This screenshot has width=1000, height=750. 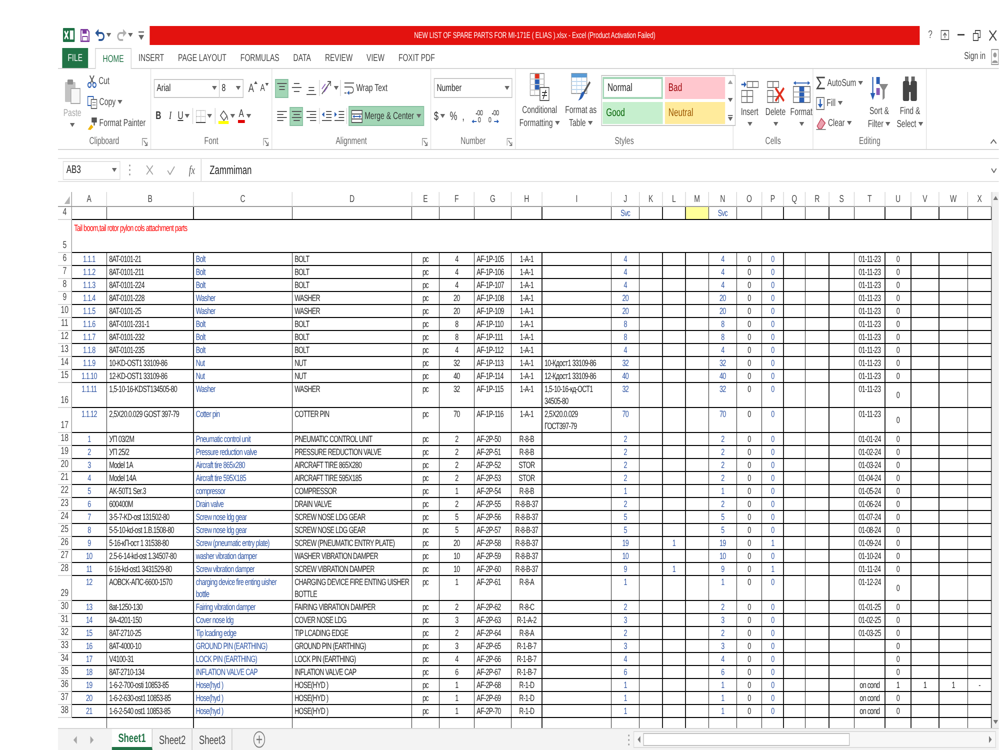 What do you see at coordinates (527, 199) in the screenshot?
I see `column-header: H` at bounding box center [527, 199].